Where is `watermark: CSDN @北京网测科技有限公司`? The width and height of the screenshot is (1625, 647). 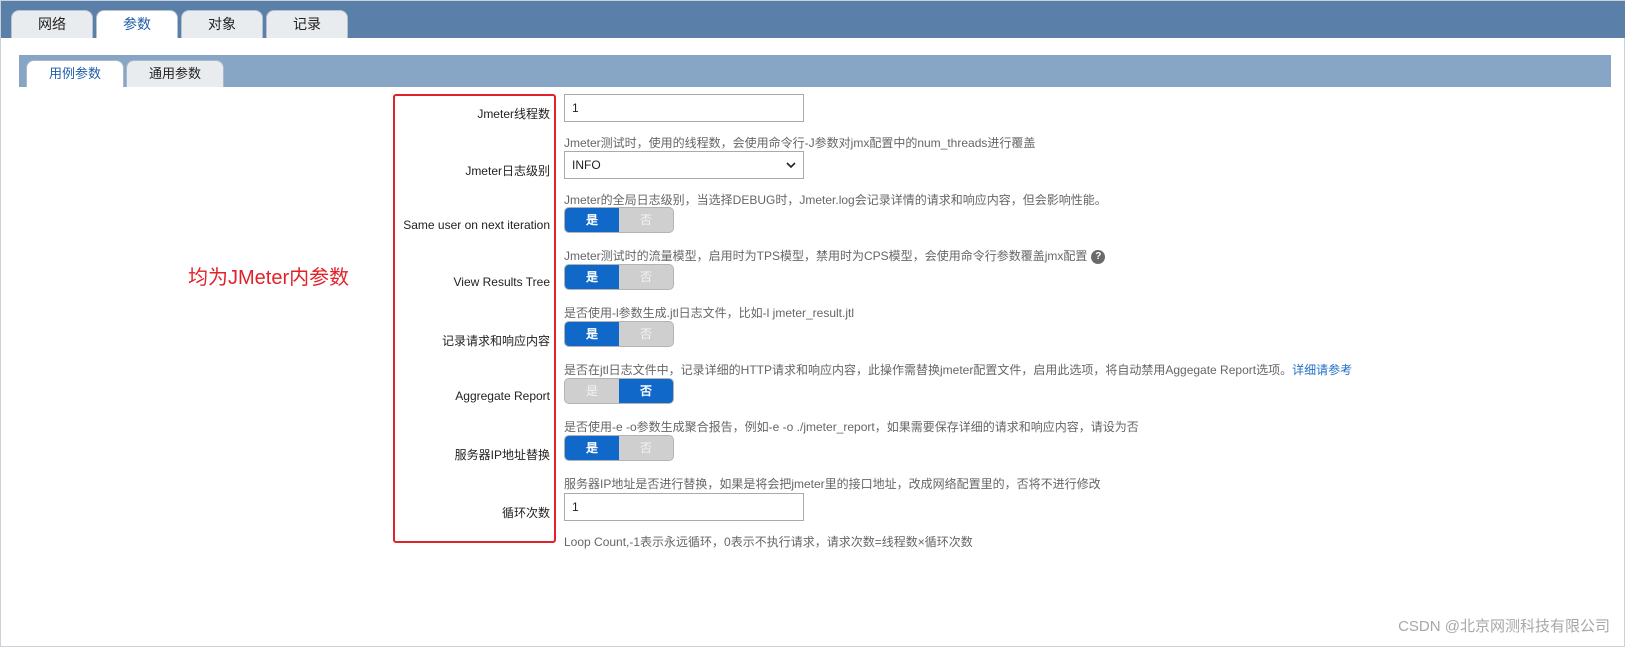
watermark: CSDN @北京网测科技有限公司 is located at coordinates (1504, 626).